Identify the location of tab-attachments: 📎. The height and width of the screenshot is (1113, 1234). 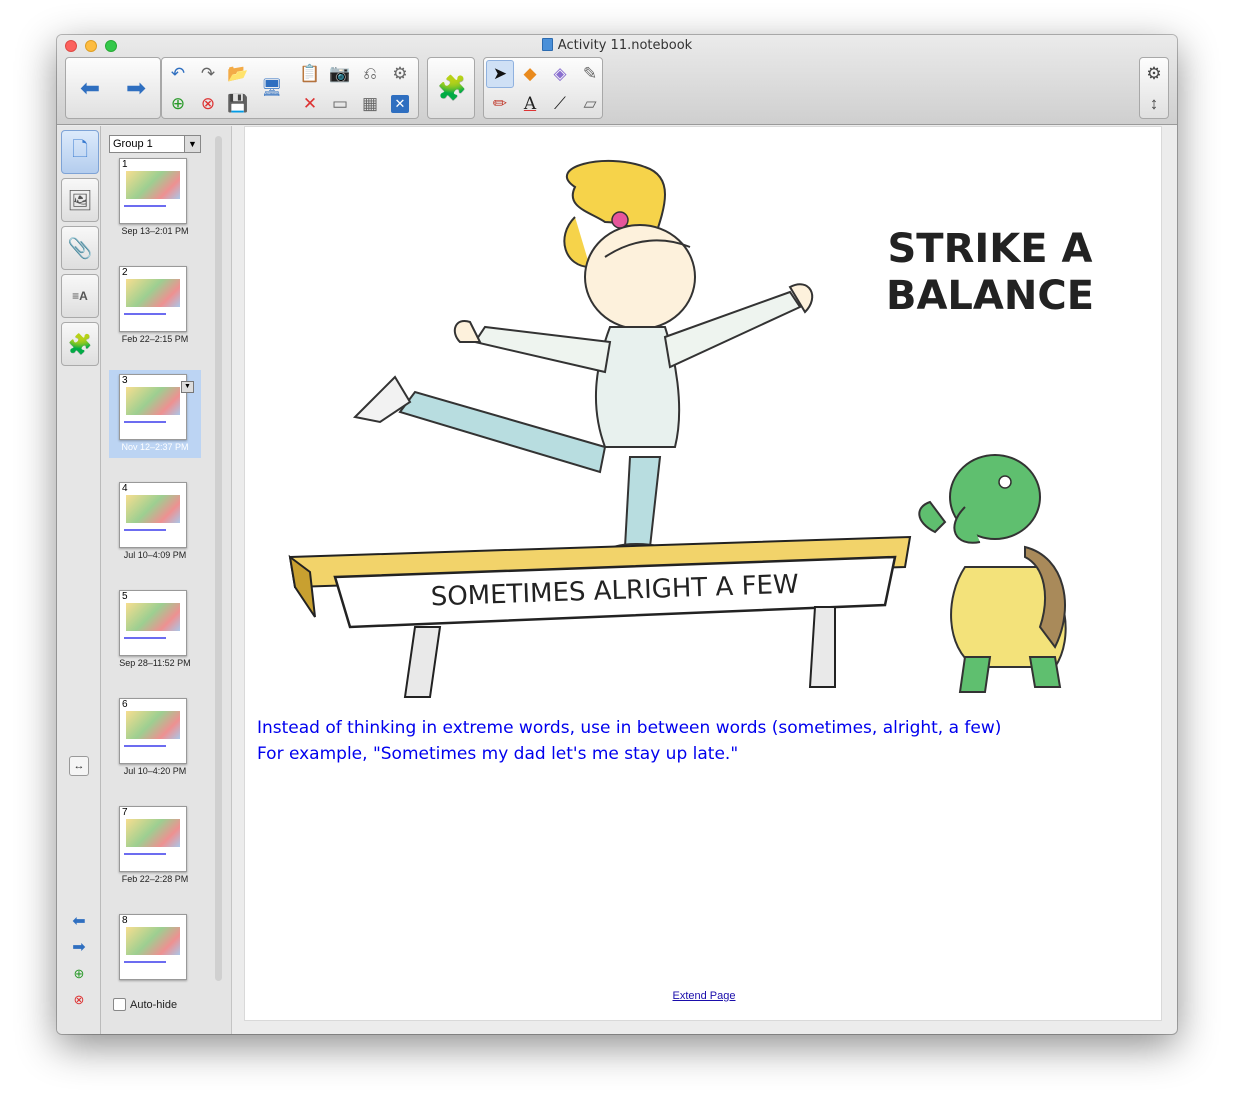
(80, 248).